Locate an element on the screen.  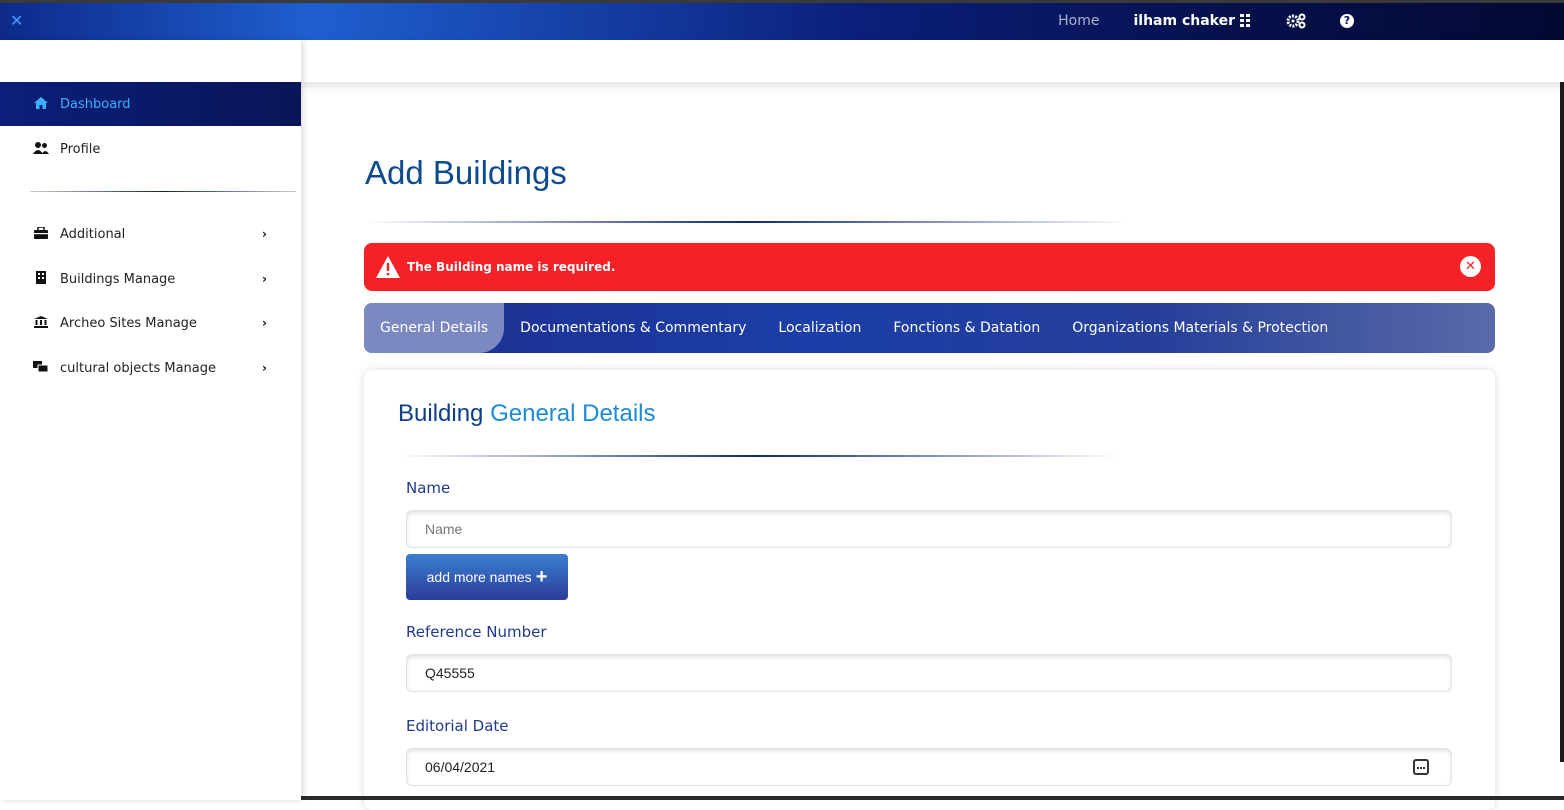
top-nav: Home ilham chaker ? is located at coordinates (1206, 21).